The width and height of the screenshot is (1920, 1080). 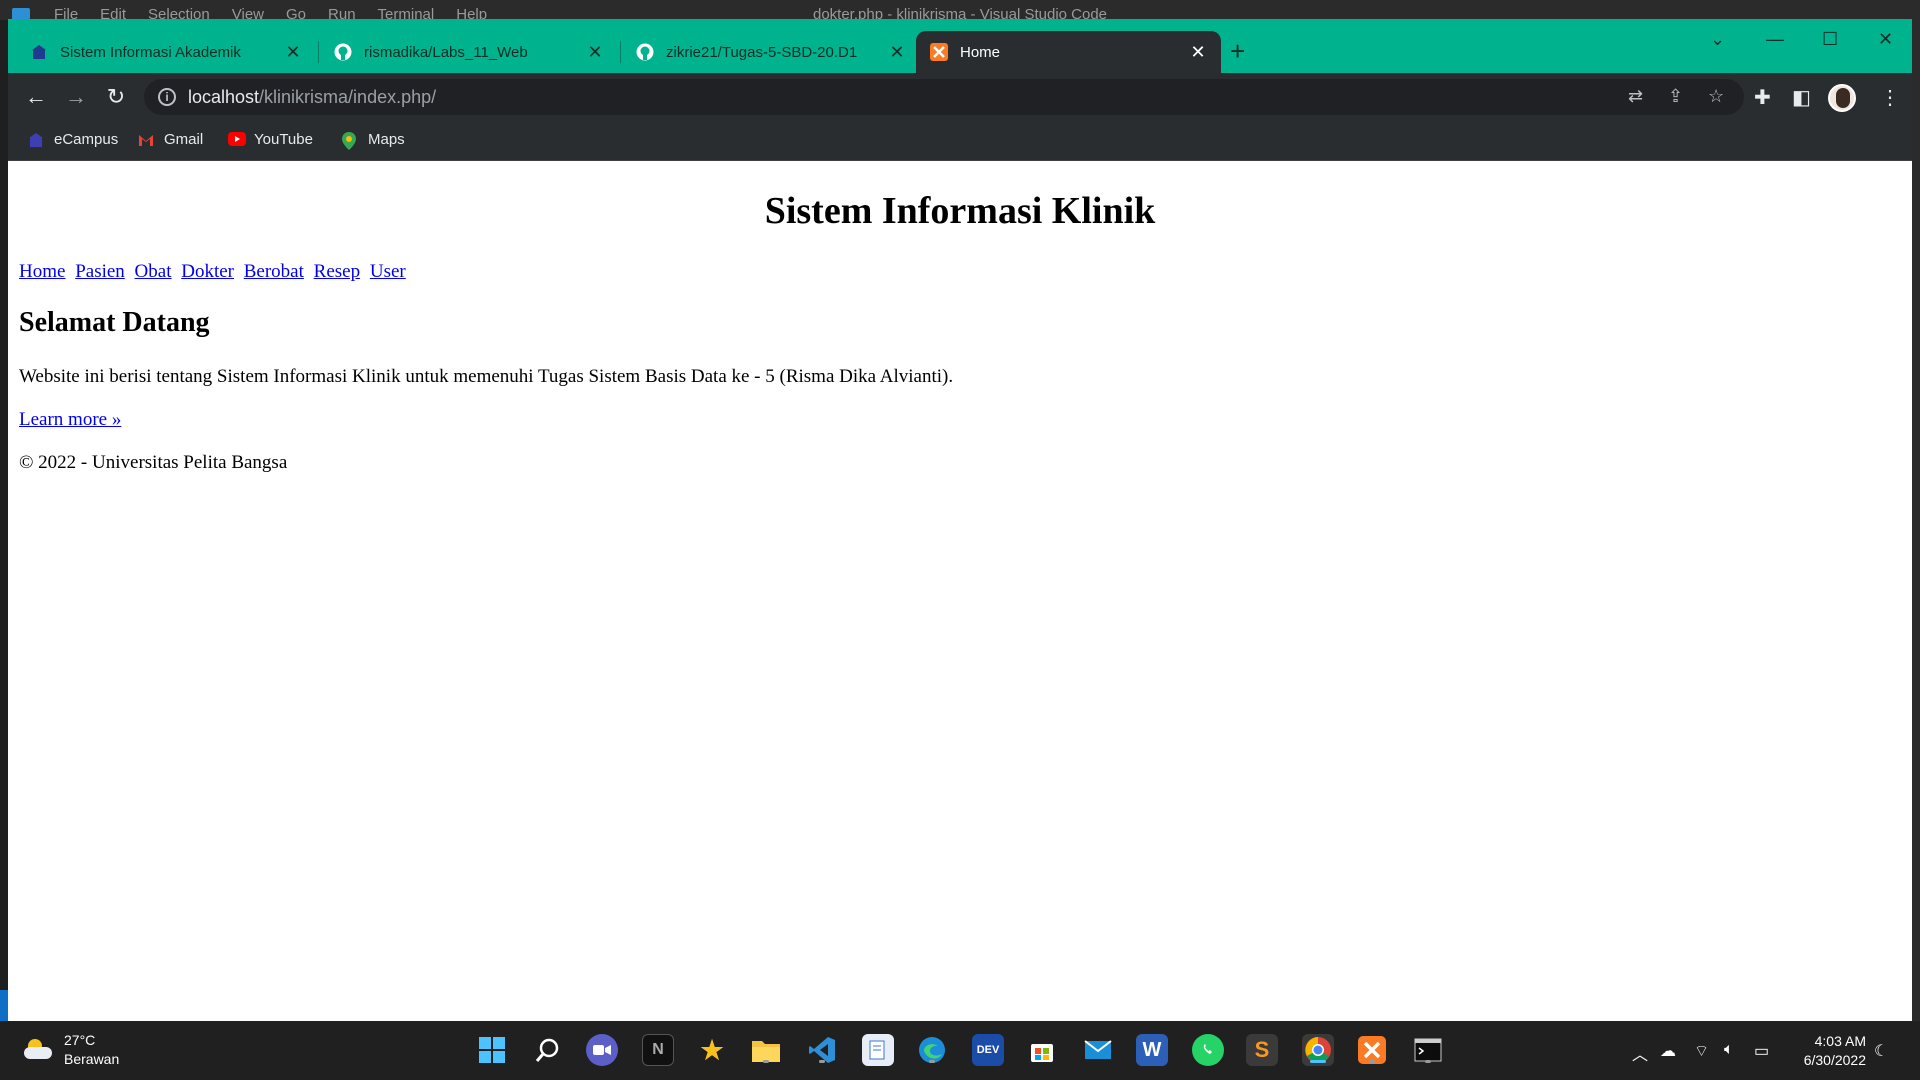 I want to click on weather-condition: Berawan, so click(x=92, y=1059).